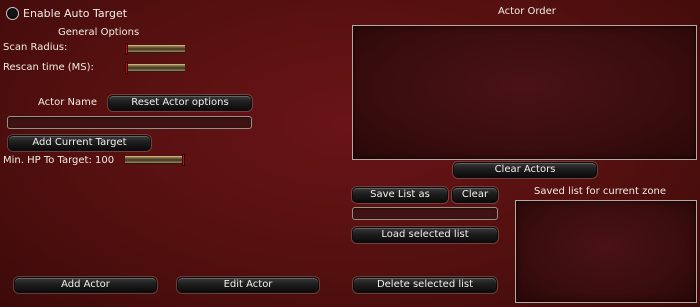 This screenshot has height=307, width=700. I want to click on scan-radius-slider-thumb, so click(126, 49).